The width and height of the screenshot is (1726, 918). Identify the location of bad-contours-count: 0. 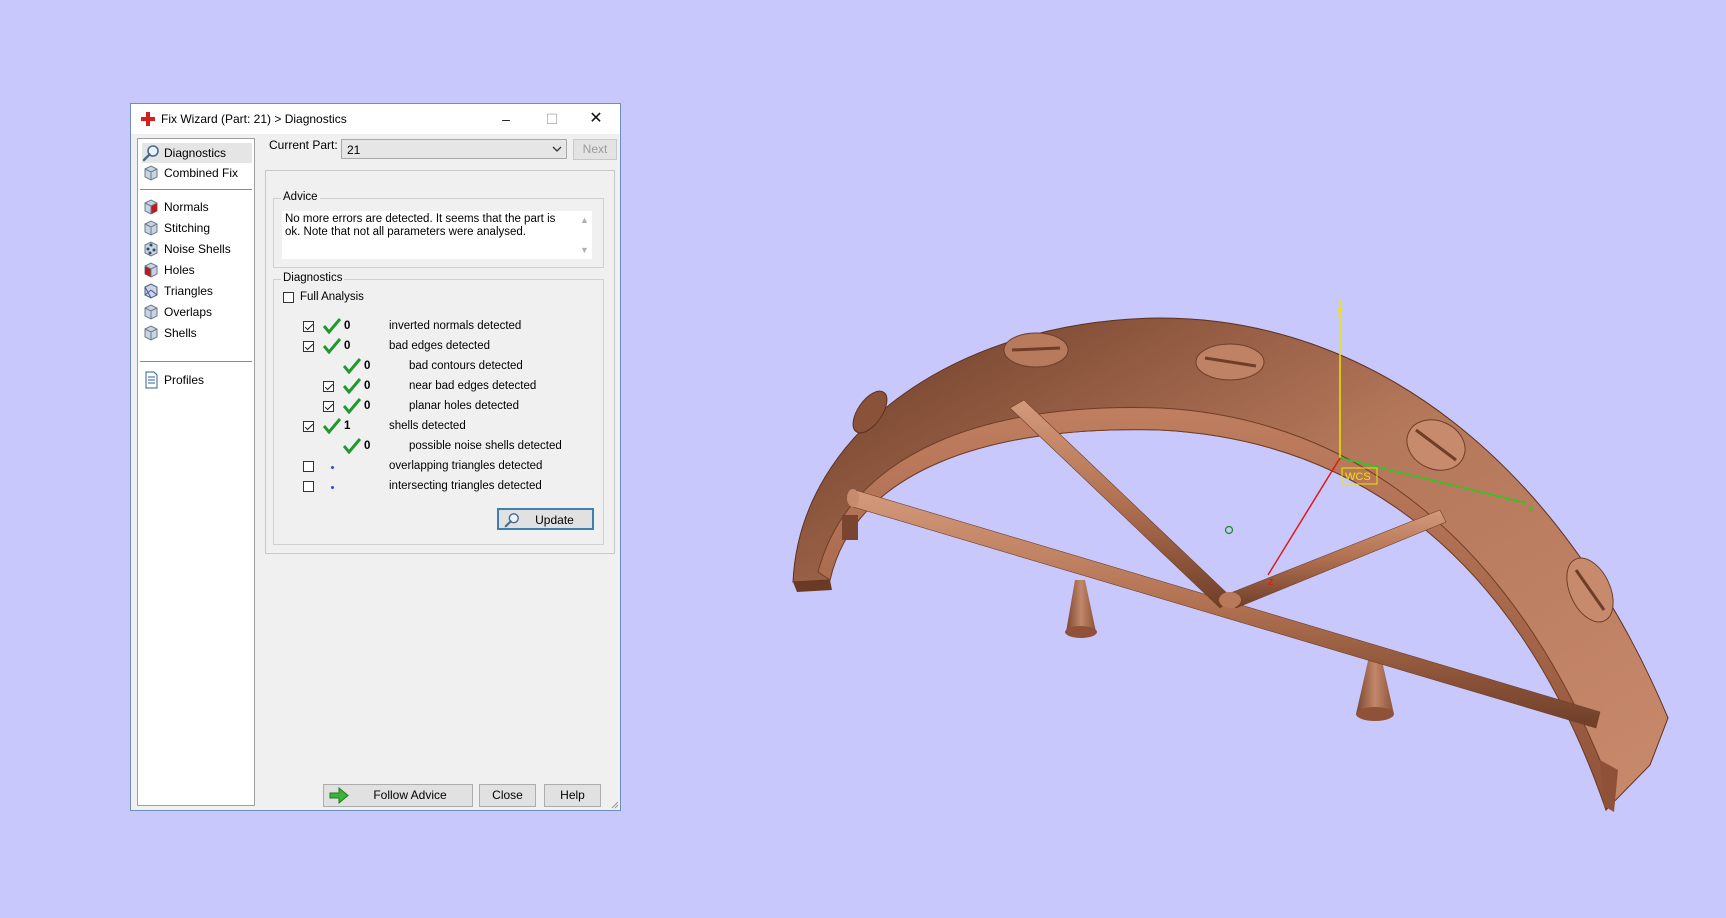
(367, 366).